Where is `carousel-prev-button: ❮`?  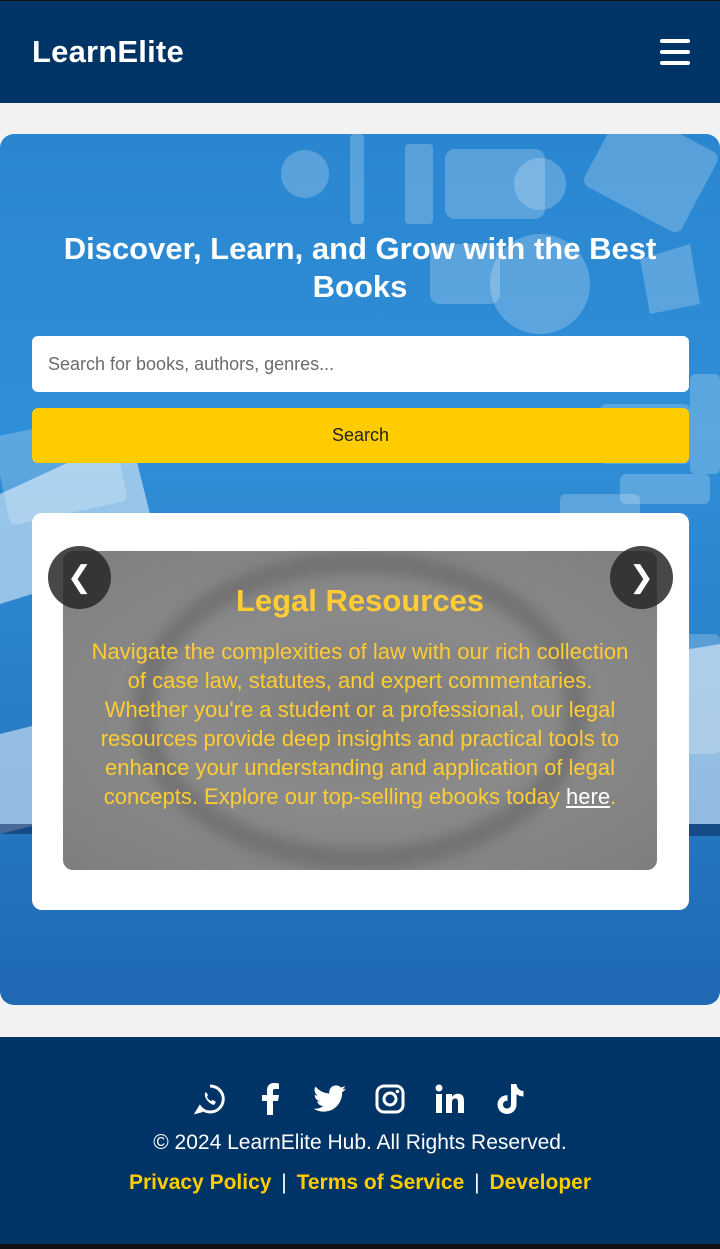
carousel-prev-button: ❮ is located at coordinates (79, 577).